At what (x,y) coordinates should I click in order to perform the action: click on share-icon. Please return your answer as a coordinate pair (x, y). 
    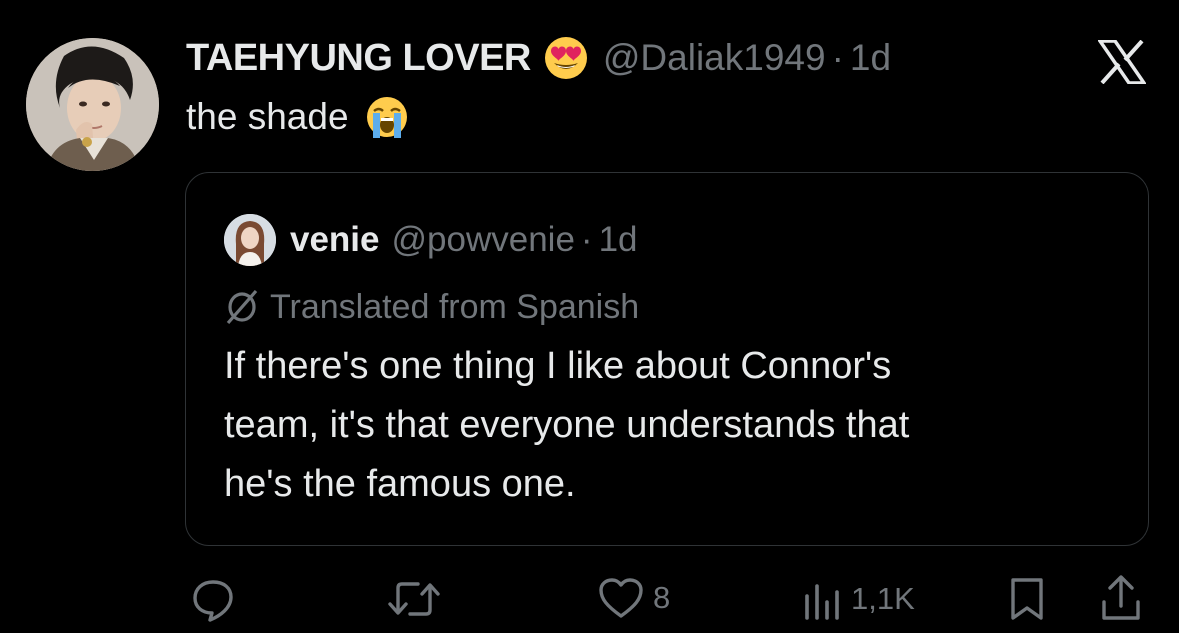
    Looking at the image, I should click on (1121, 597).